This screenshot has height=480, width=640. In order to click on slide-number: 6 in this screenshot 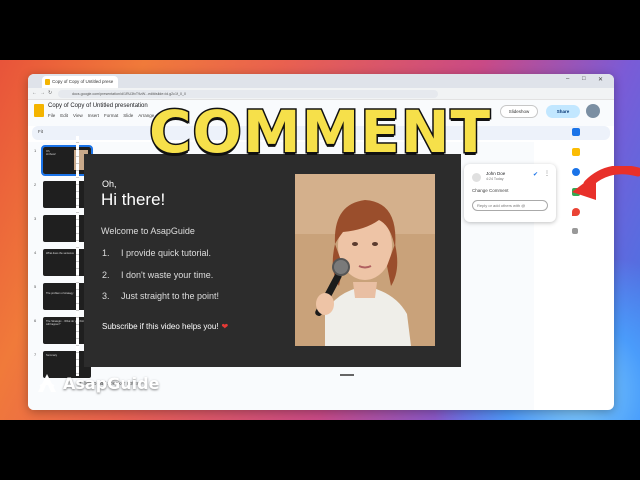, I will do `click(35, 320)`.